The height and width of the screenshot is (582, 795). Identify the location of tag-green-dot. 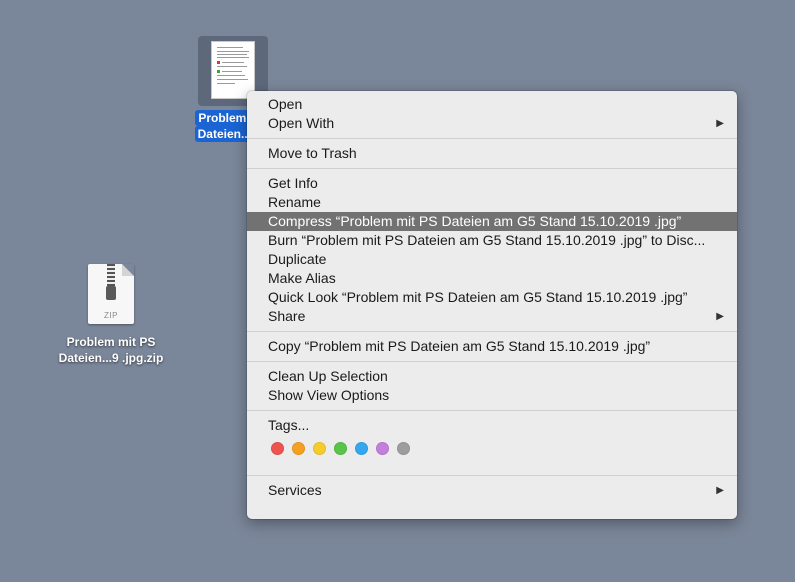
(340, 448).